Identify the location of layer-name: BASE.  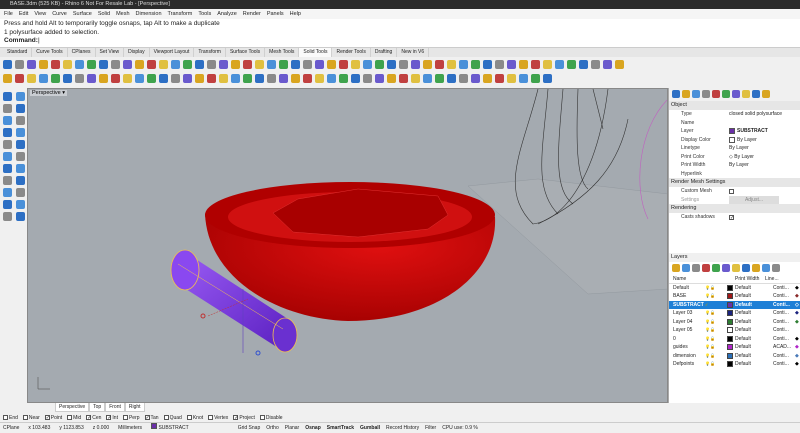
(687, 296).